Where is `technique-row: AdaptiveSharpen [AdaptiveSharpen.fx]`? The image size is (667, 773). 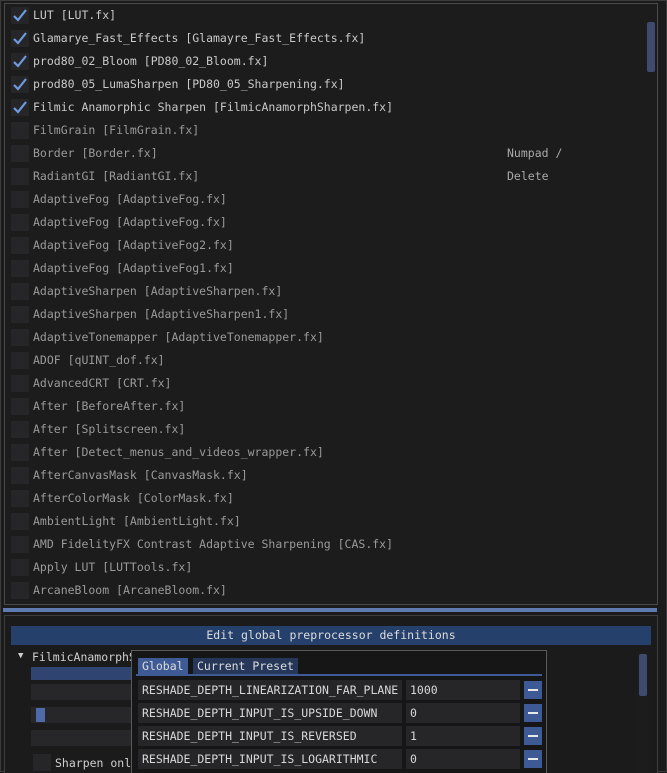
technique-row: AdaptiveSharpen [AdaptiveSharpen.fx] is located at coordinates (325, 291).